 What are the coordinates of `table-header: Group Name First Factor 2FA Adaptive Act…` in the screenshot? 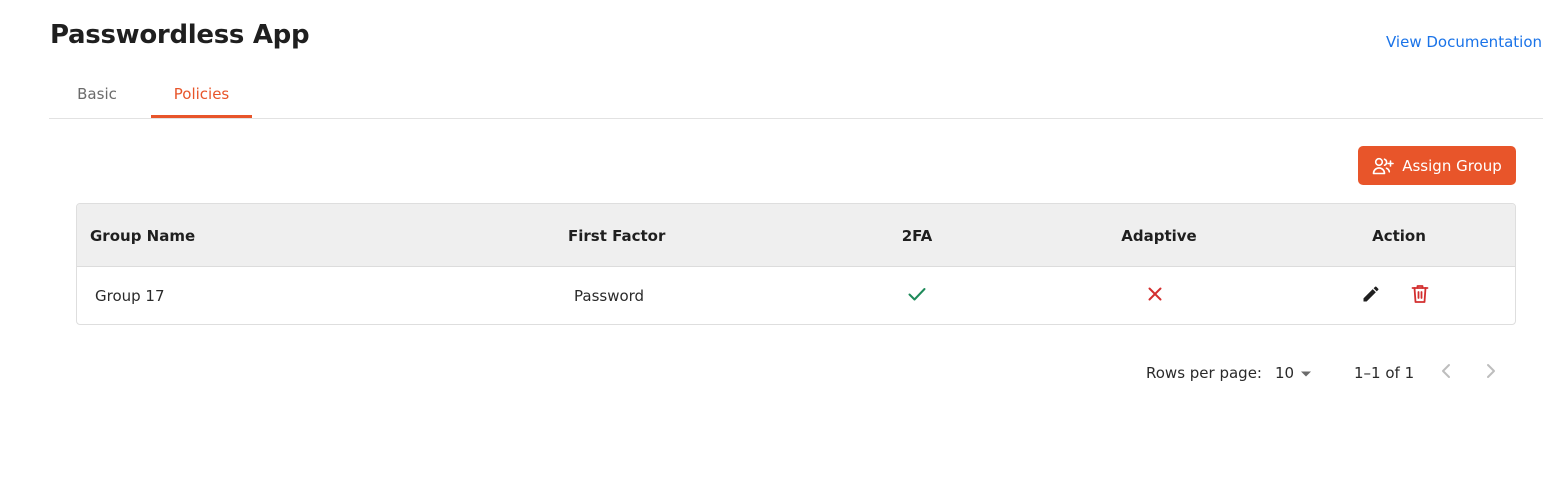 It's located at (796, 235).